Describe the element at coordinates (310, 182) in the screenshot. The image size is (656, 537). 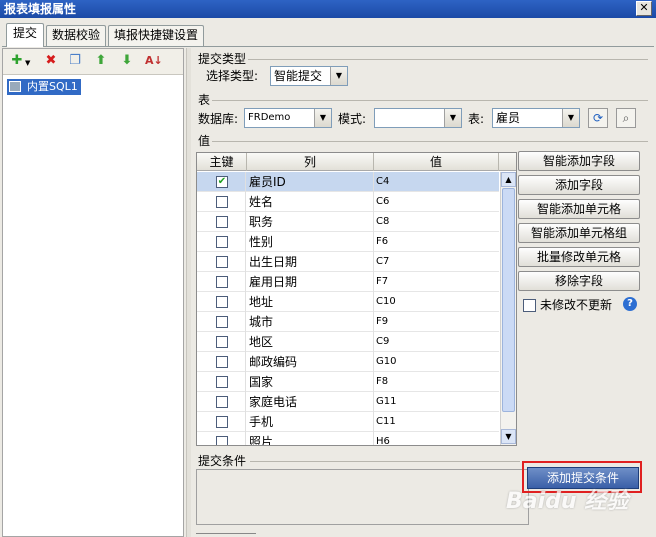
I see `column-cell: 雇员ID` at that location.